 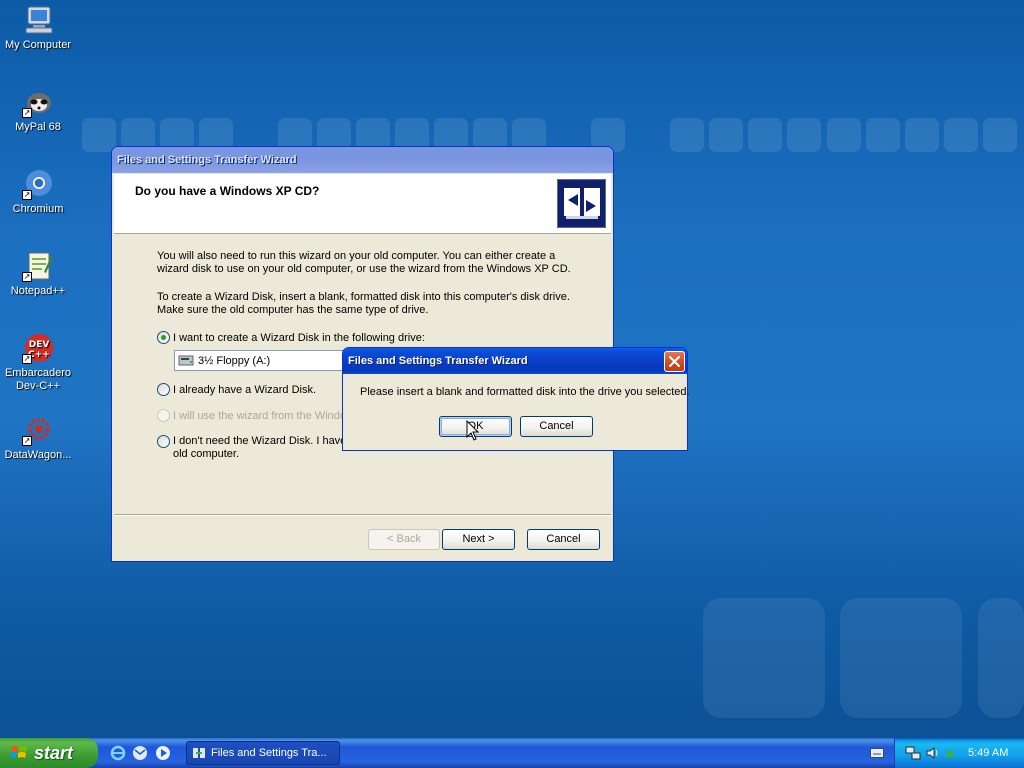 I want to click on notepad-icon: ↗, so click(x=38, y=266).